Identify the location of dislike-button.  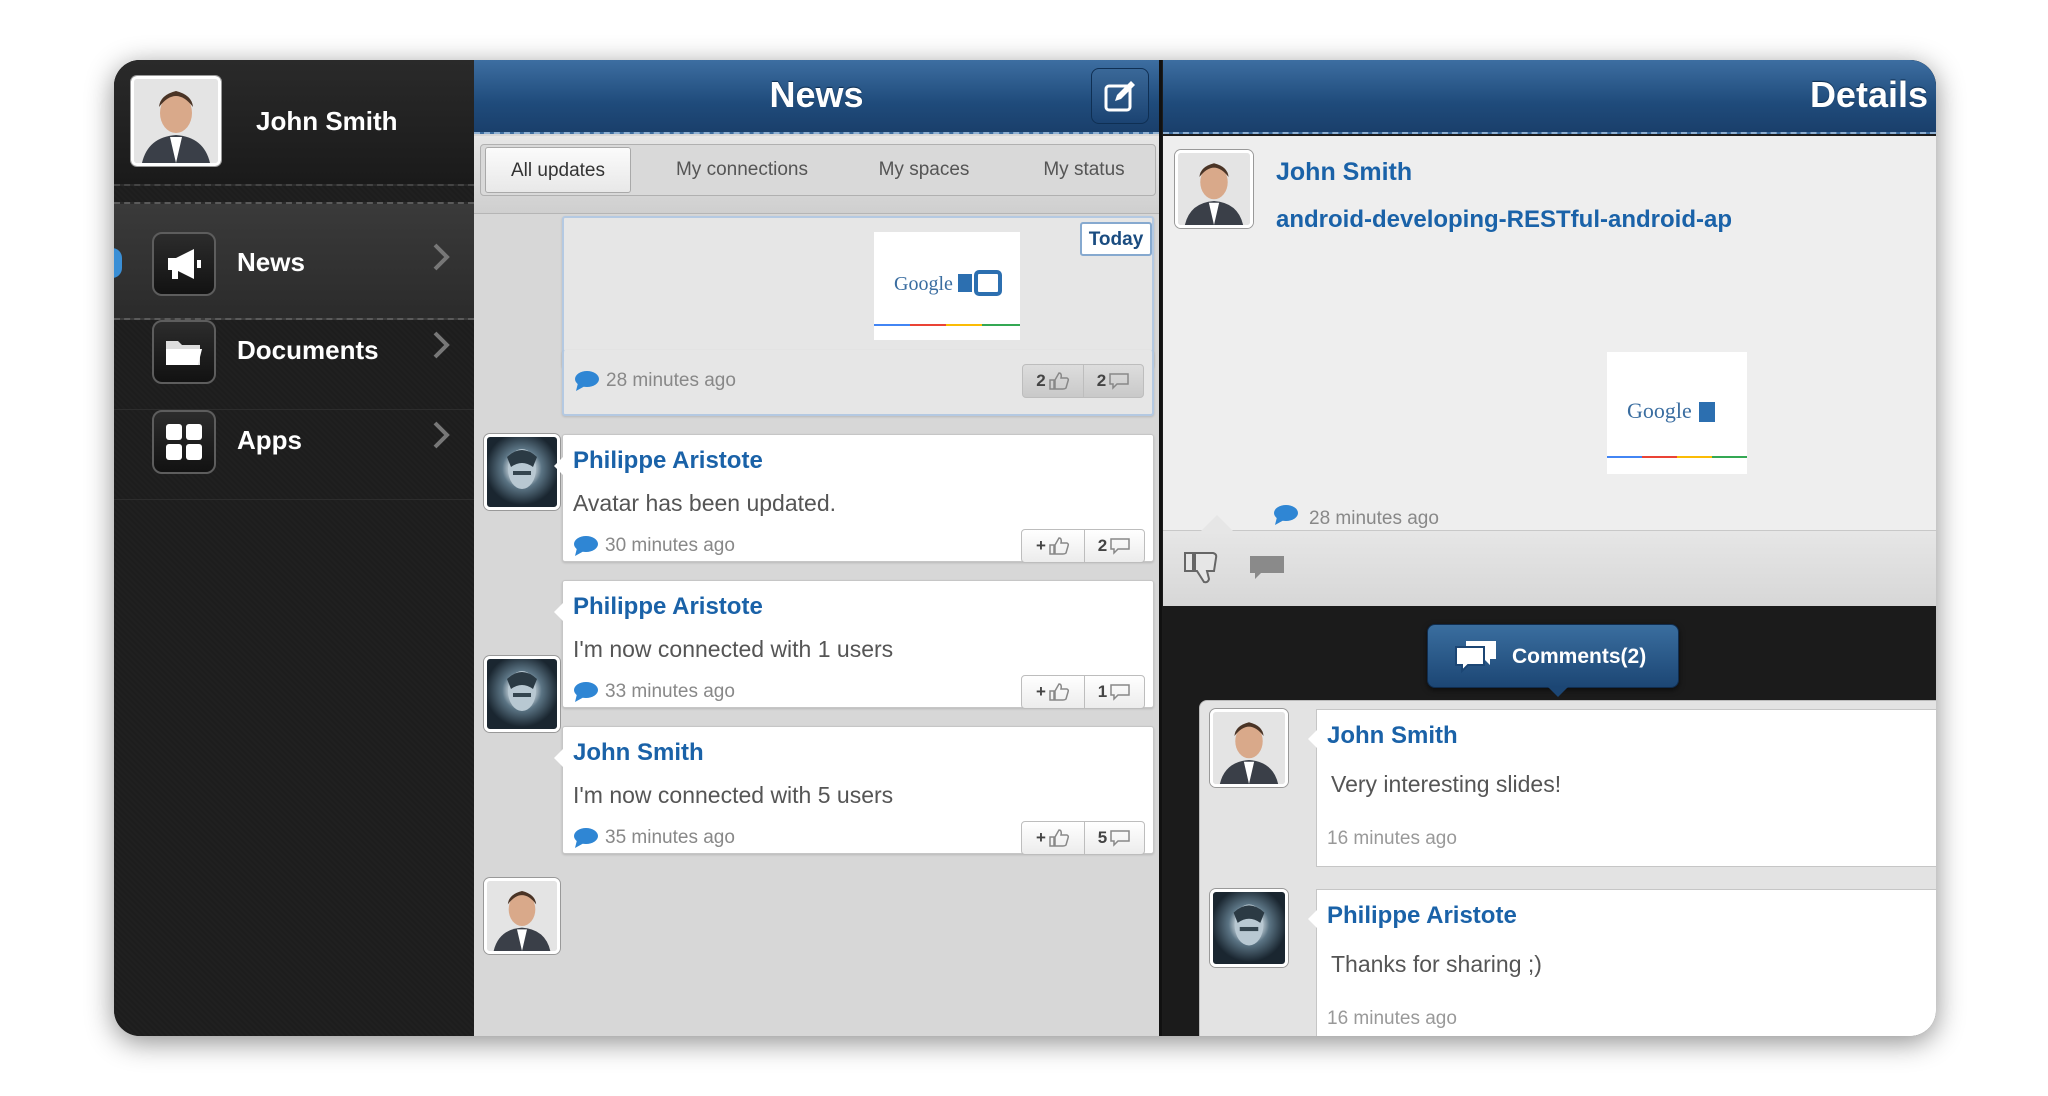
(1203, 569).